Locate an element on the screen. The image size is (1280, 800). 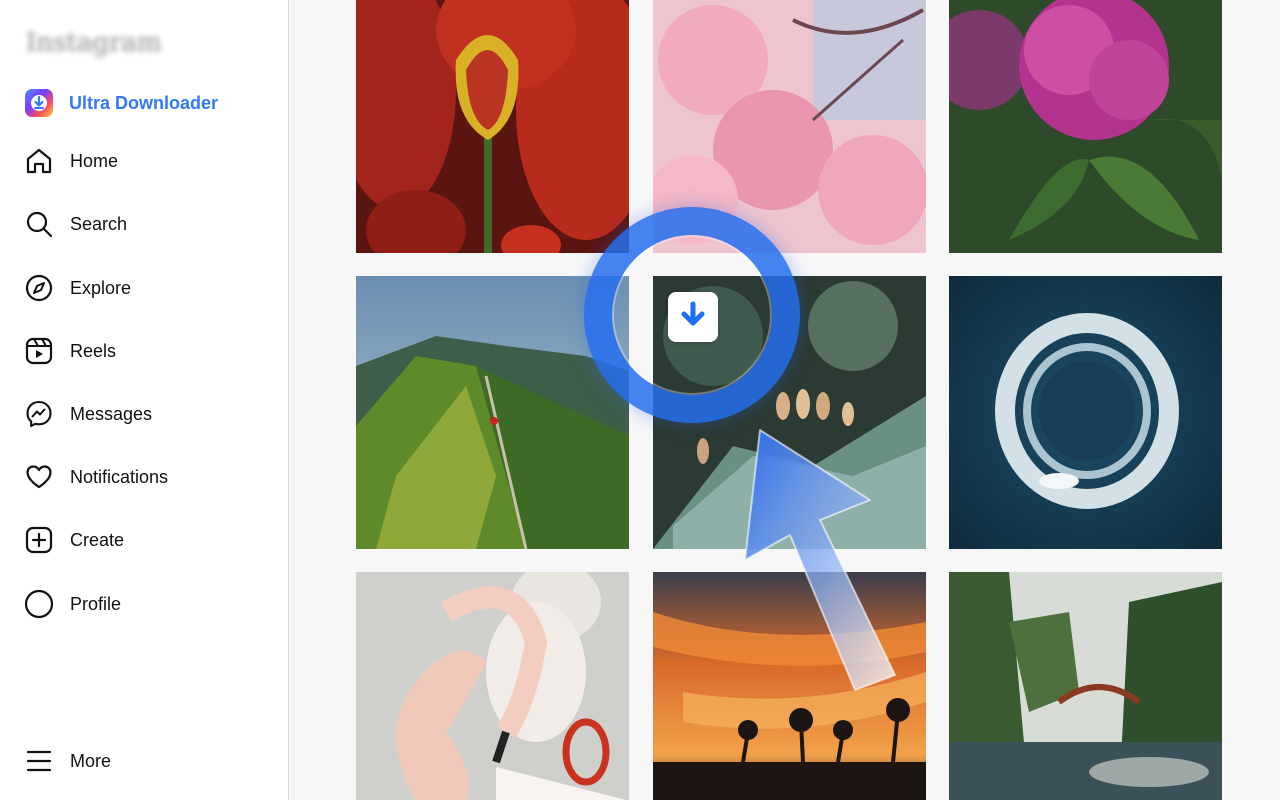
sidebar-item-explore: Explore is located at coordinates (77, 288).